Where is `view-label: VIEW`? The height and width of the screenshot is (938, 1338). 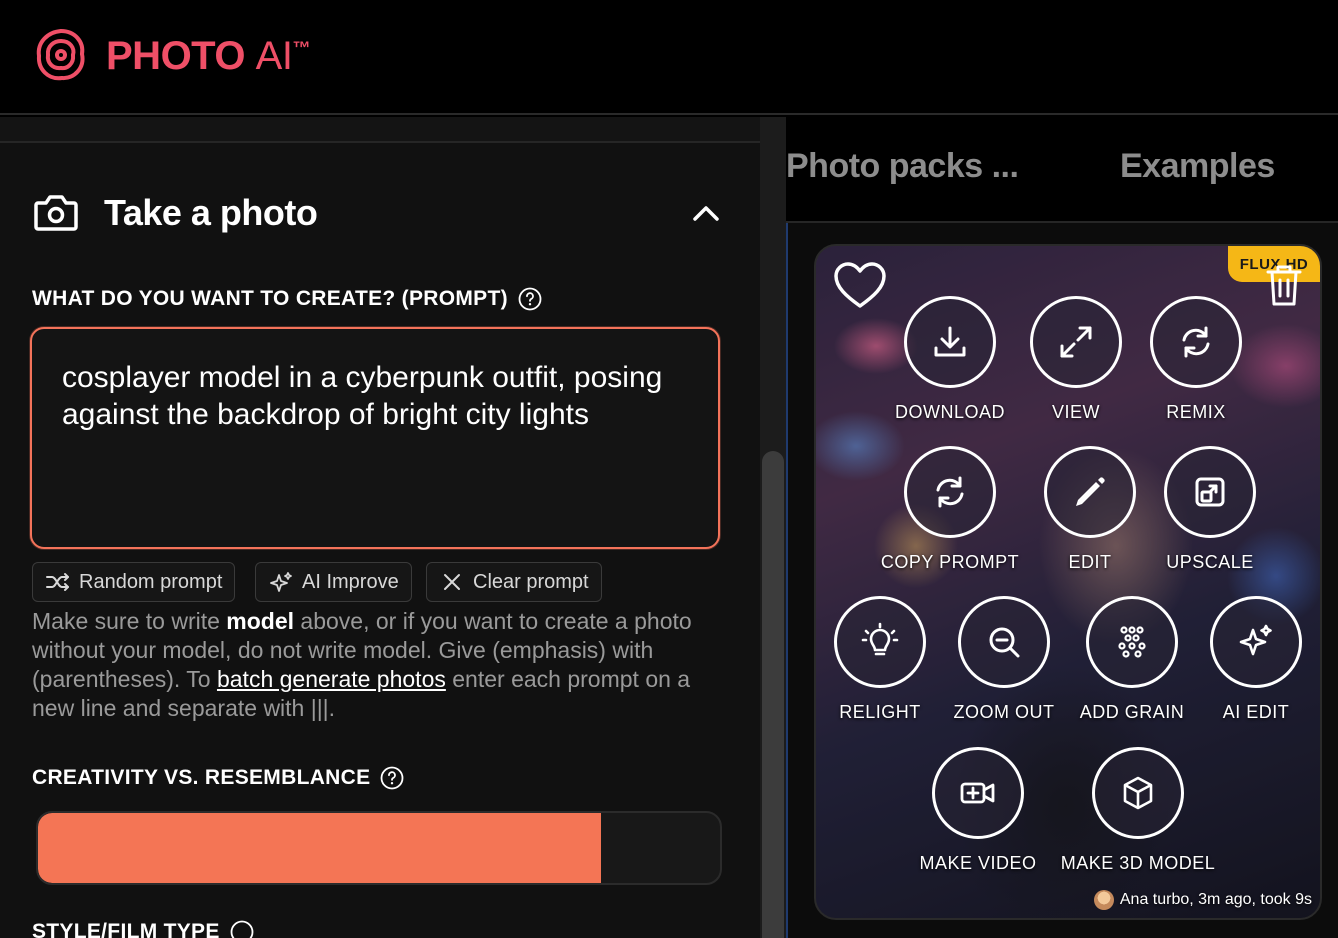
view-label: VIEW is located at coordinates (1075, 412).